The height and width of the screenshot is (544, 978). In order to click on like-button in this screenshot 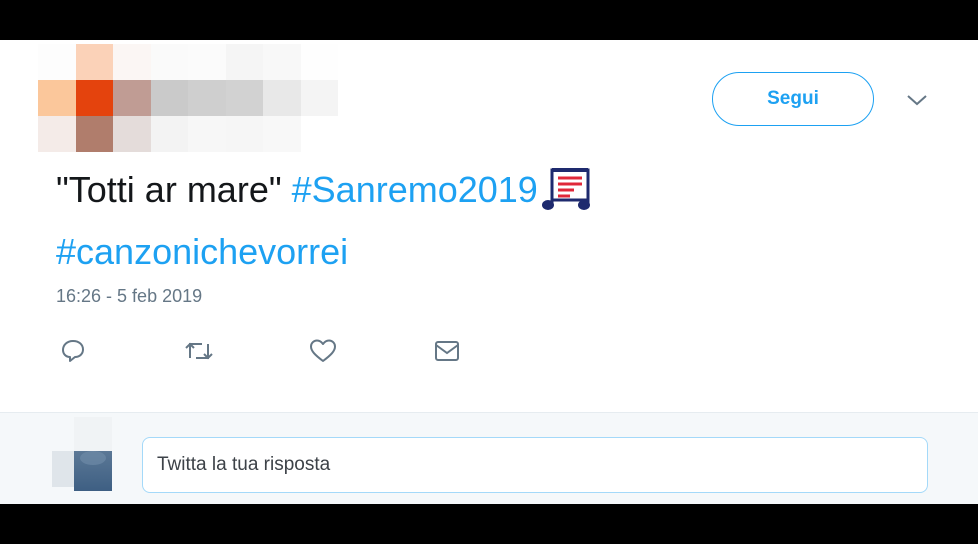, I will do `click(323, 351)`.